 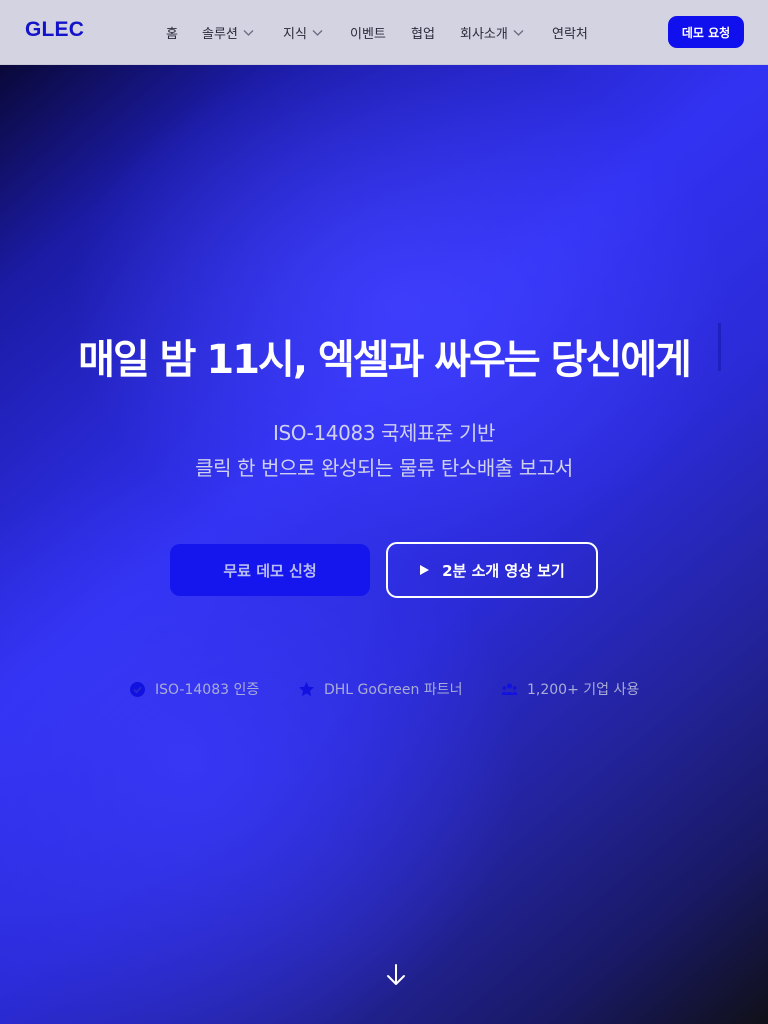 I want to click on badge-iso-certified: ISO-14083 인증, so click(x=194, y=689).